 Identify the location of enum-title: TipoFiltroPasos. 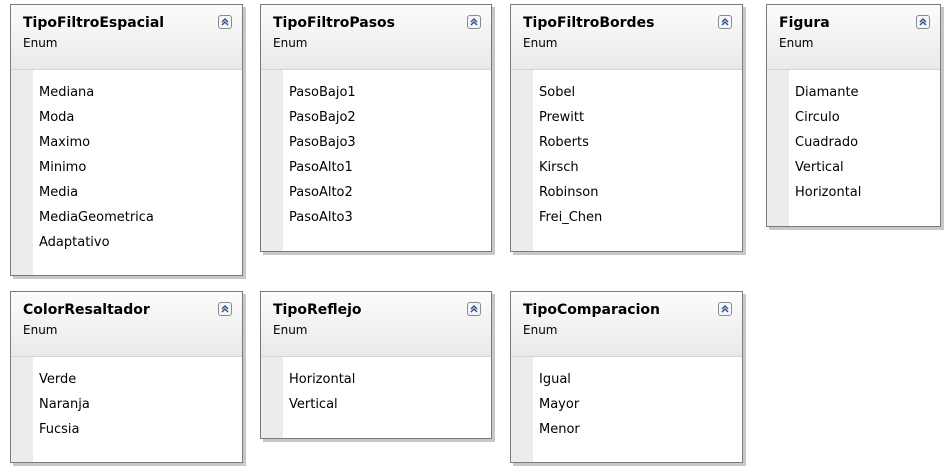
(334, 23).